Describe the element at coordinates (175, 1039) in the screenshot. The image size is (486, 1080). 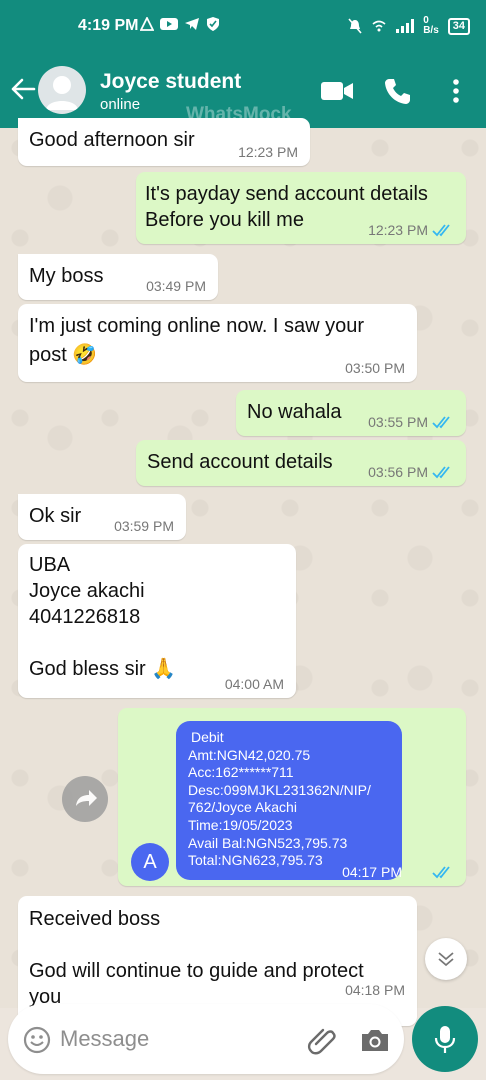
I see `message-input` at that location.